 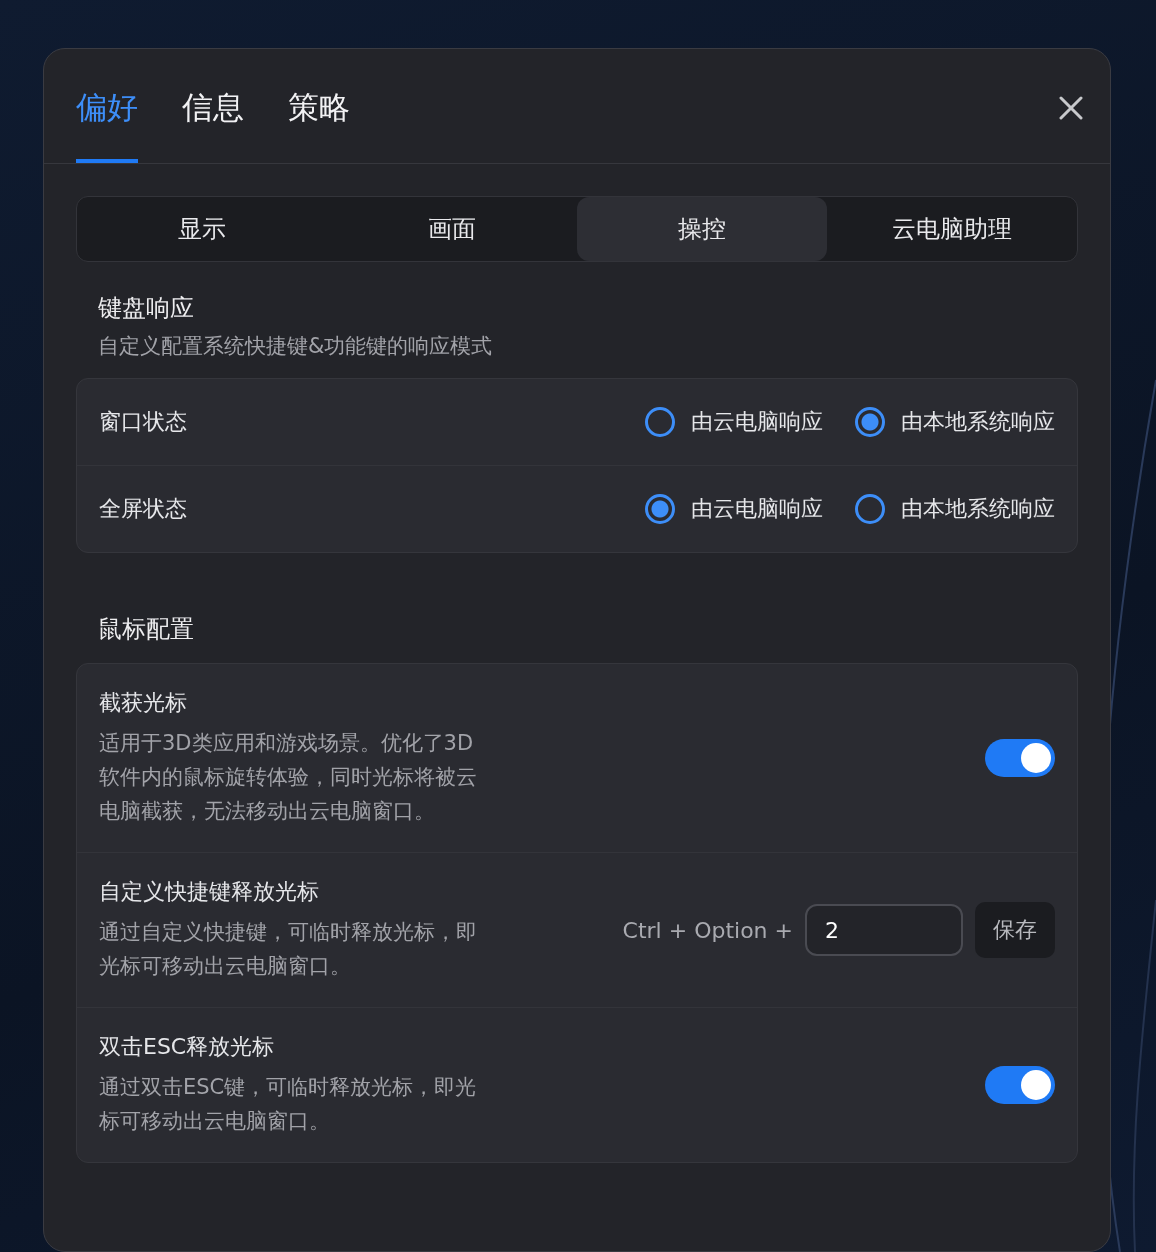 I want to click on row-title: 双击ESC释放光标, so click(x=187, y=1047).